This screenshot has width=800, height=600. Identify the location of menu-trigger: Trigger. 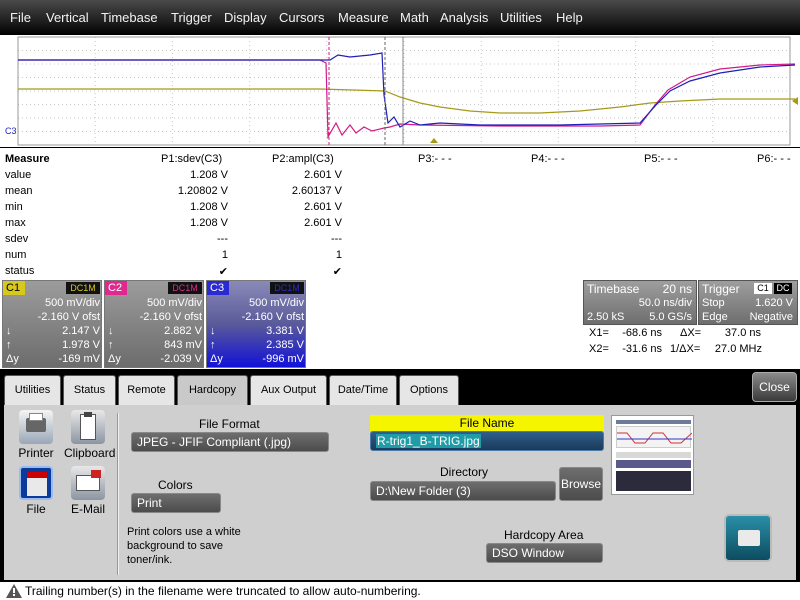
(191, 17).